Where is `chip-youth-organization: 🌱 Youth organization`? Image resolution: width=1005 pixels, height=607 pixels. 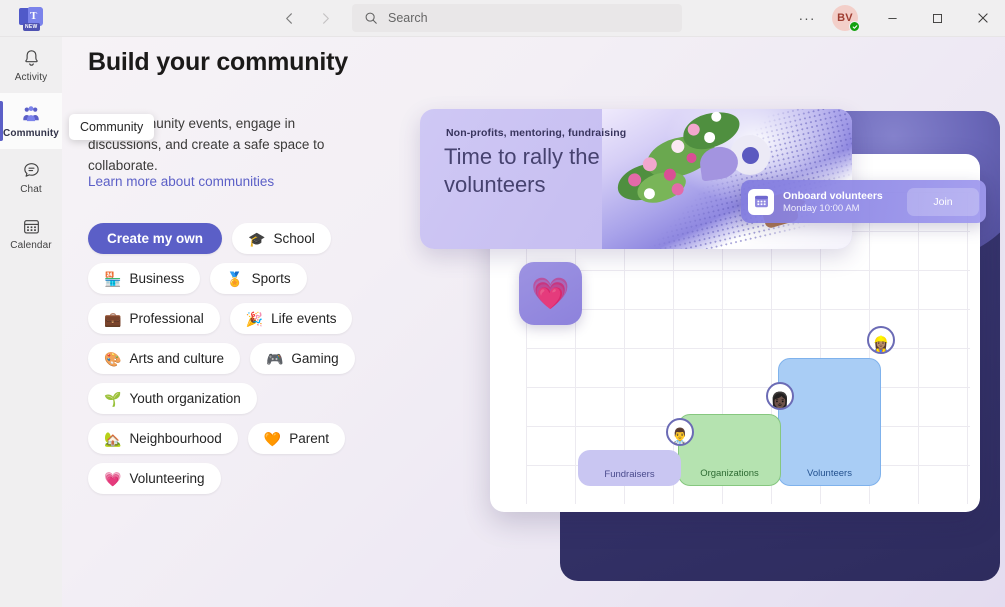
chip-youth-organization: 🌱 Youth organization is located at coordinates (172, 398).